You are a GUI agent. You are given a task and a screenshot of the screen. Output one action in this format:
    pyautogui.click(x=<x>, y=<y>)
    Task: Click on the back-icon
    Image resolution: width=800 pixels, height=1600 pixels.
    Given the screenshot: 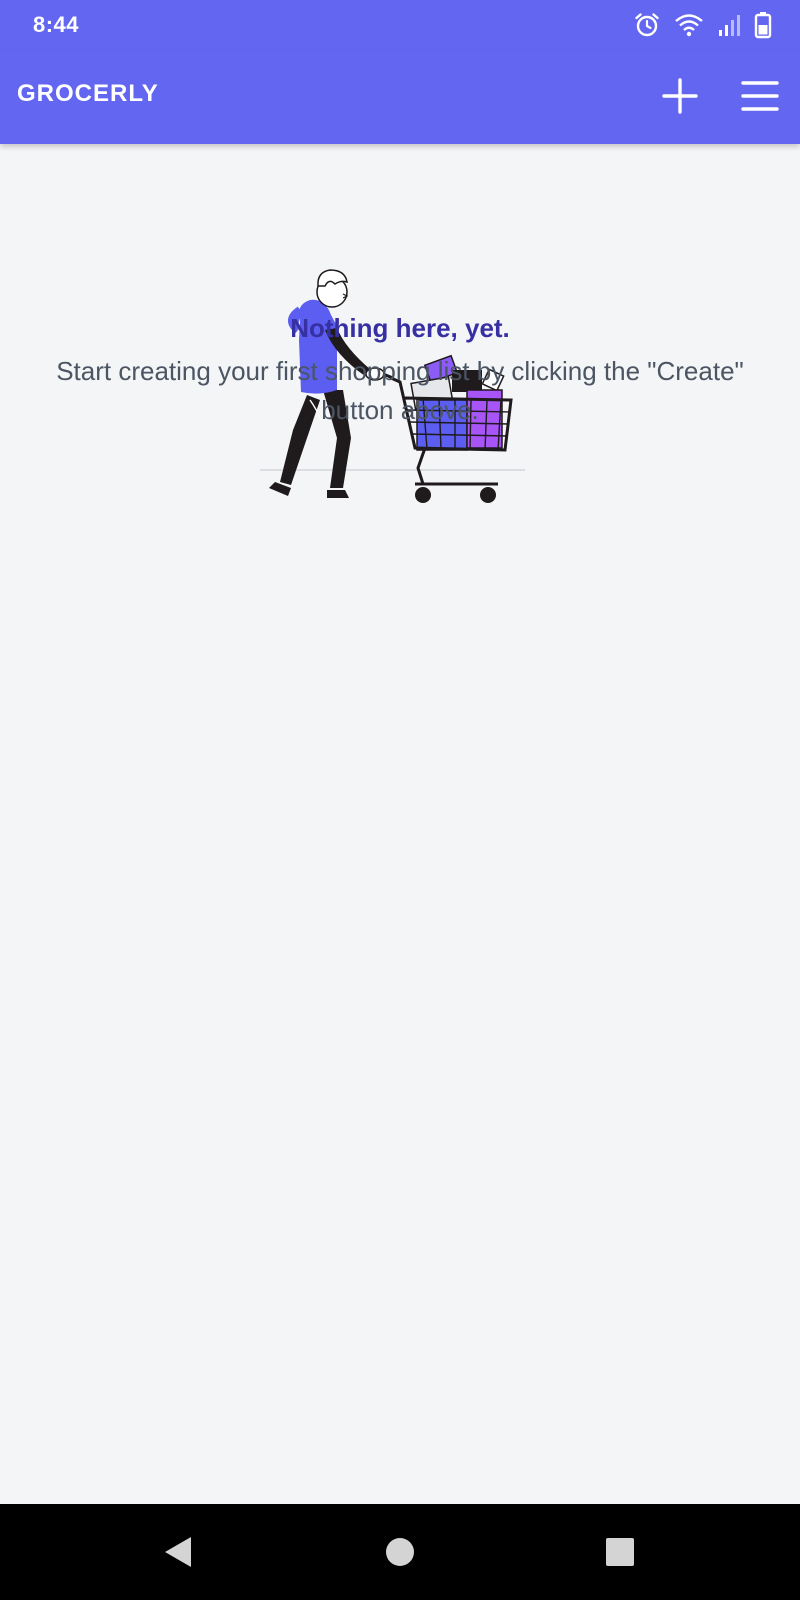 What is the action you would take?
    pyautogui.click(x=178, y=1552)
    